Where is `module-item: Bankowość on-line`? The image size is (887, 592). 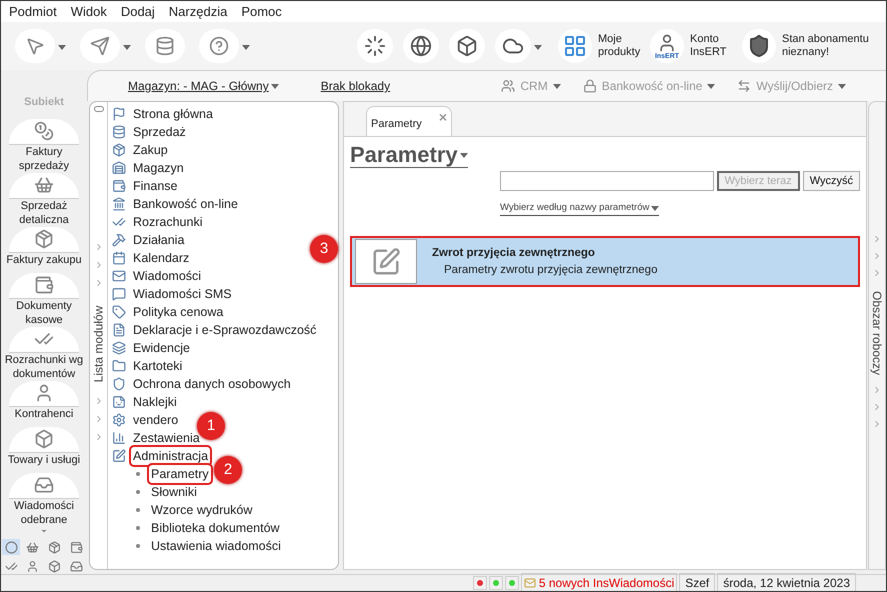
module-item: Bankowość on-line is located at coordinates (185, 204).